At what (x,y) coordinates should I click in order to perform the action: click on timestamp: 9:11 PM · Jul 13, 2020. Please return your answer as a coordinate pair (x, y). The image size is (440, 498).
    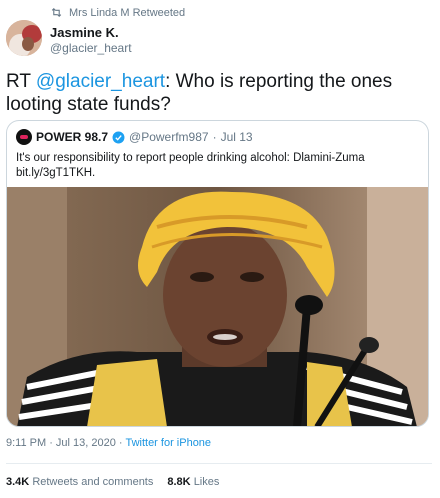
    Looking at the image, I should click on (61, 443).